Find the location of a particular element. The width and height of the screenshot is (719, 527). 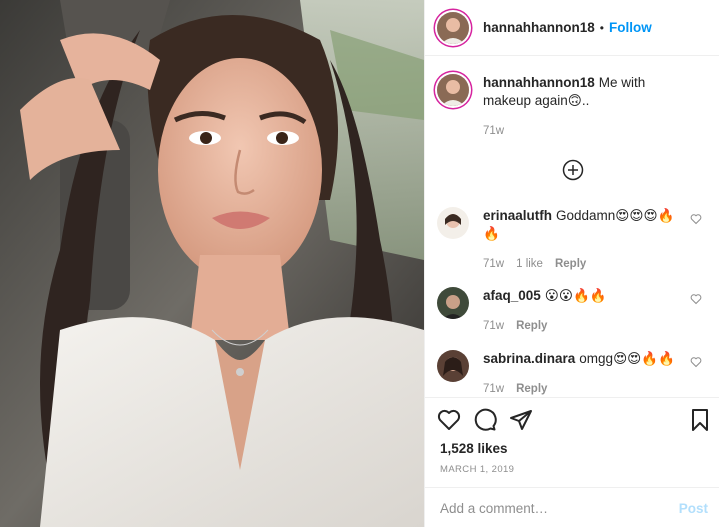

comment-text: 😮😮🔥🔥 is located at coordinates (575, 295).